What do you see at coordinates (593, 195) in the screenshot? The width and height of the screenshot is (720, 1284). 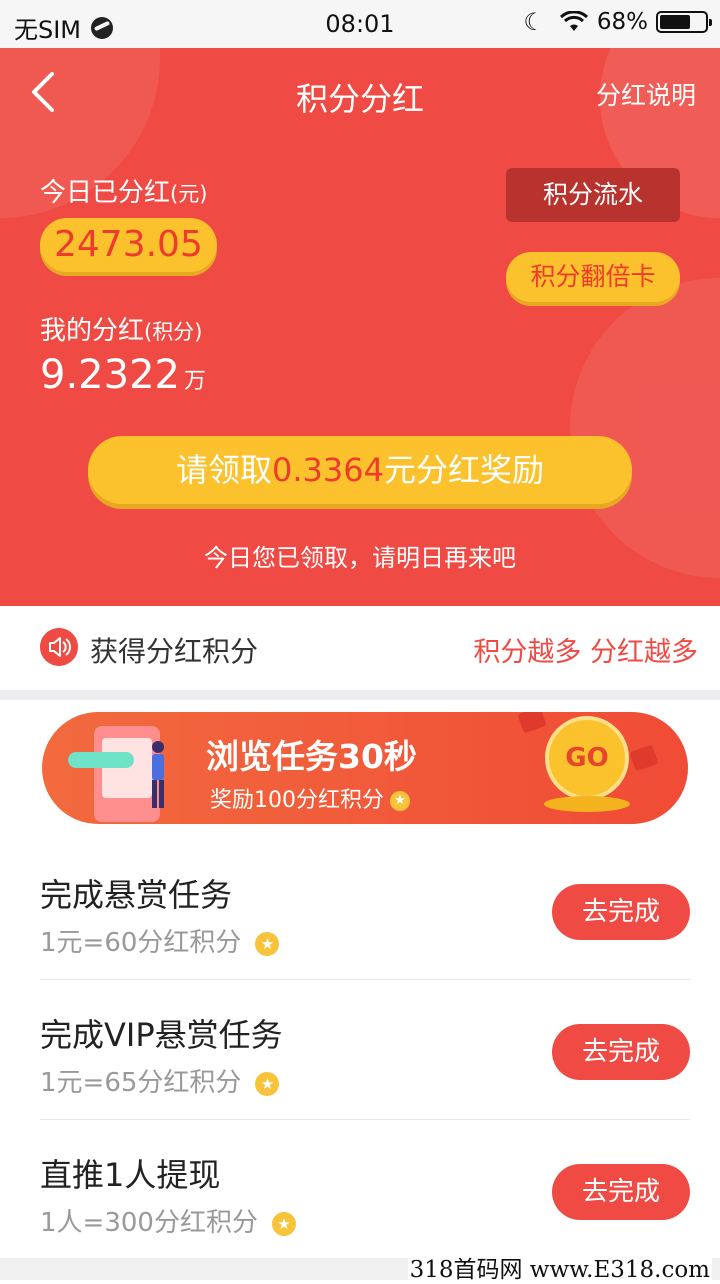 I see `points-flow-button: 积分流水` at bounding box center [593, 195].